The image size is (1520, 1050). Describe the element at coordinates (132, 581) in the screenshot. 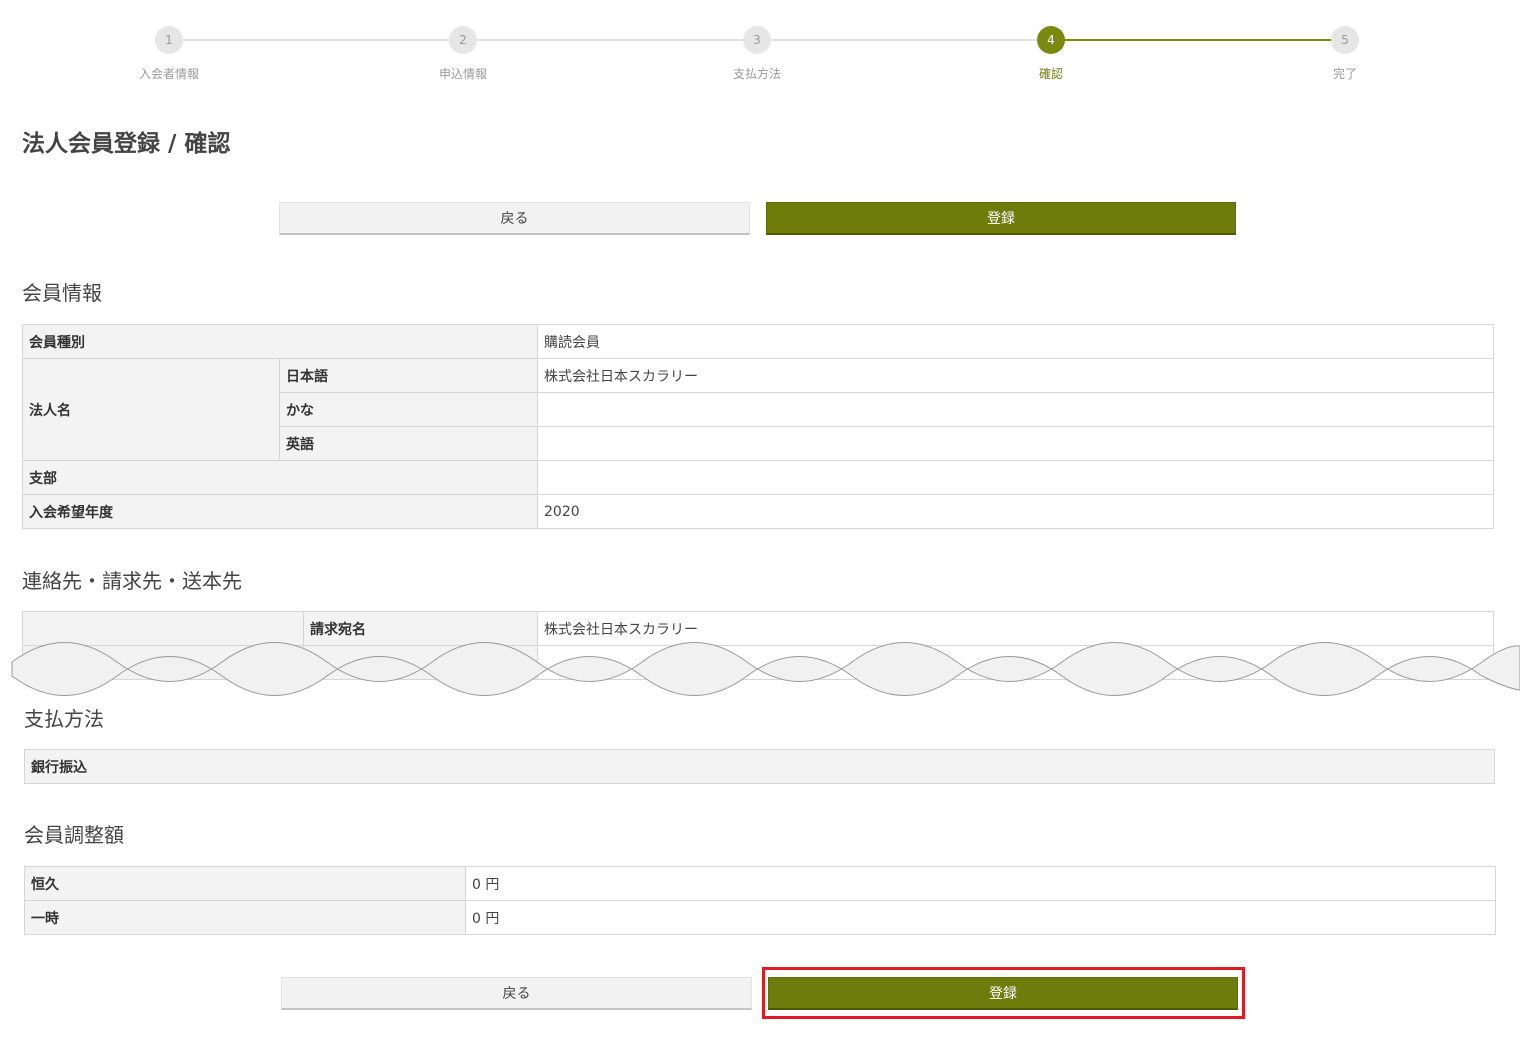

I see `section-title-contact: 連絡先・請求先・送本先` at that location.